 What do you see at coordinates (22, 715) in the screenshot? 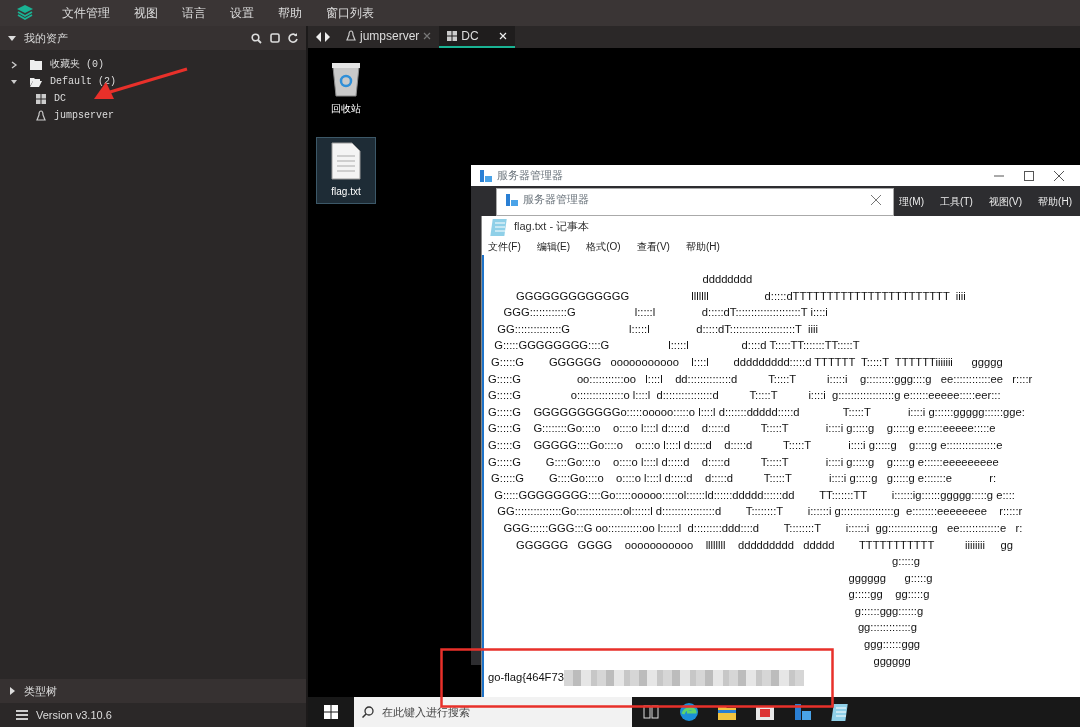
I see `list-icon` at bounding box center [22, 715].